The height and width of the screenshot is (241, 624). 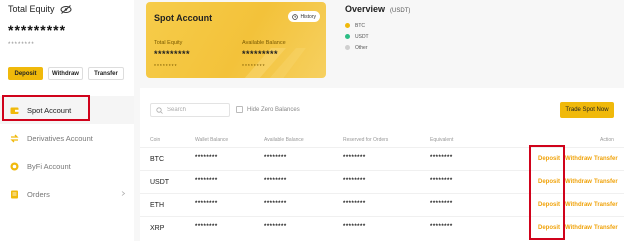 What do you see at coordinates (194, 110) in the screenshot?
I see `search-input` at bounding box center [194, 110].